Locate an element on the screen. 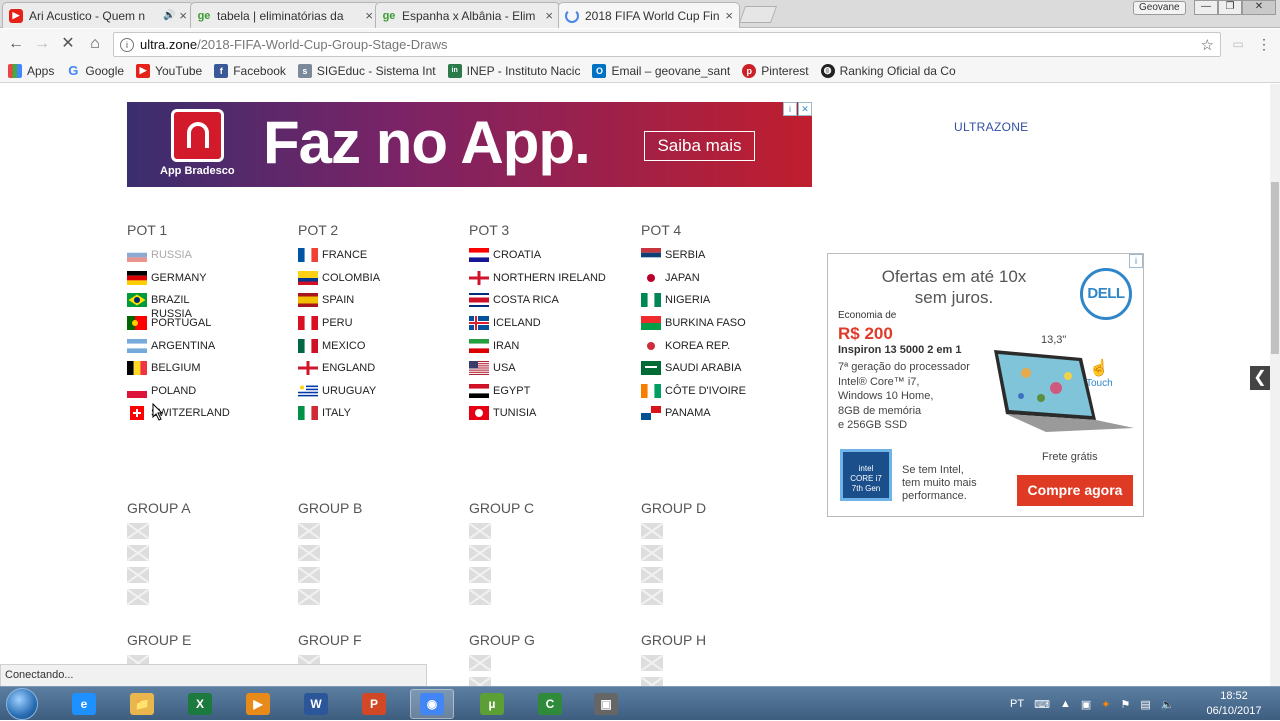 The image size is (1280, 721). info-icon: i is located at coordinates (127, 44).